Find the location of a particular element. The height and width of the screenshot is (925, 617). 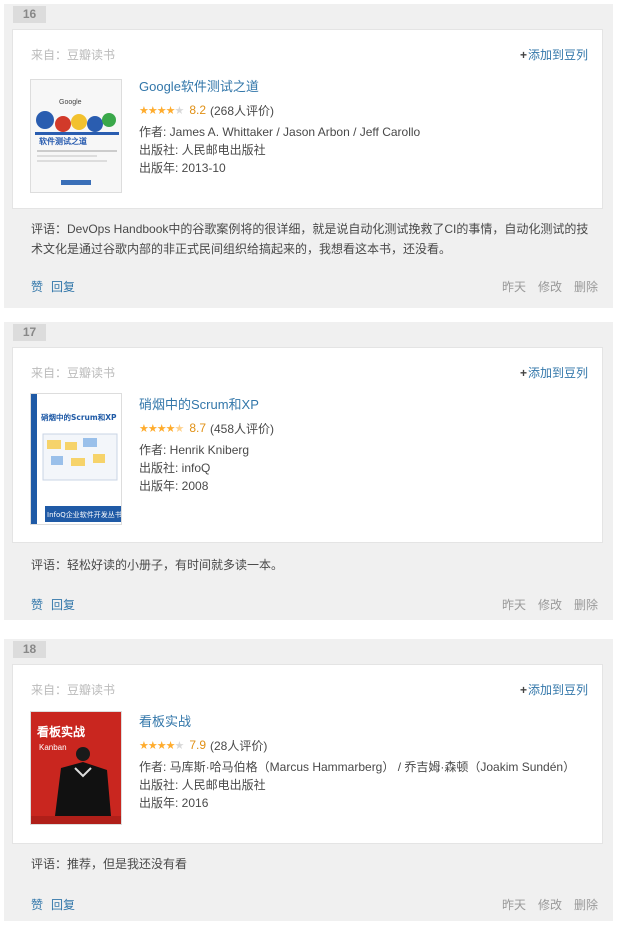

rating-row: ★★★★★ 8.2 (268人评价) is located at coordinates (279, 110).